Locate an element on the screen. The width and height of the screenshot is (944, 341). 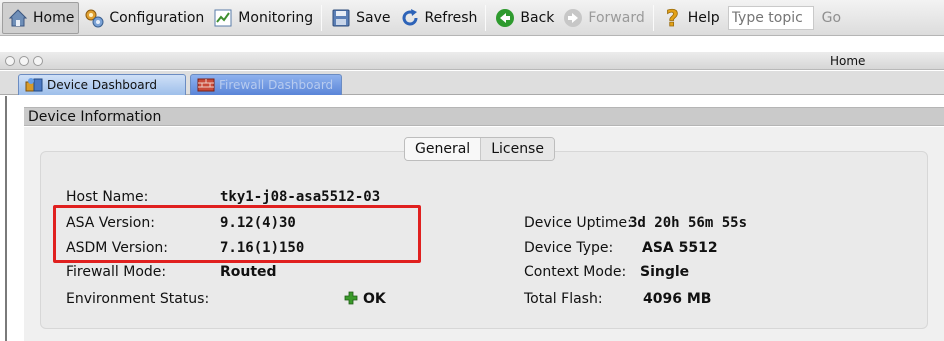
forward-arrow-icon is located at coordinates (573, 18).